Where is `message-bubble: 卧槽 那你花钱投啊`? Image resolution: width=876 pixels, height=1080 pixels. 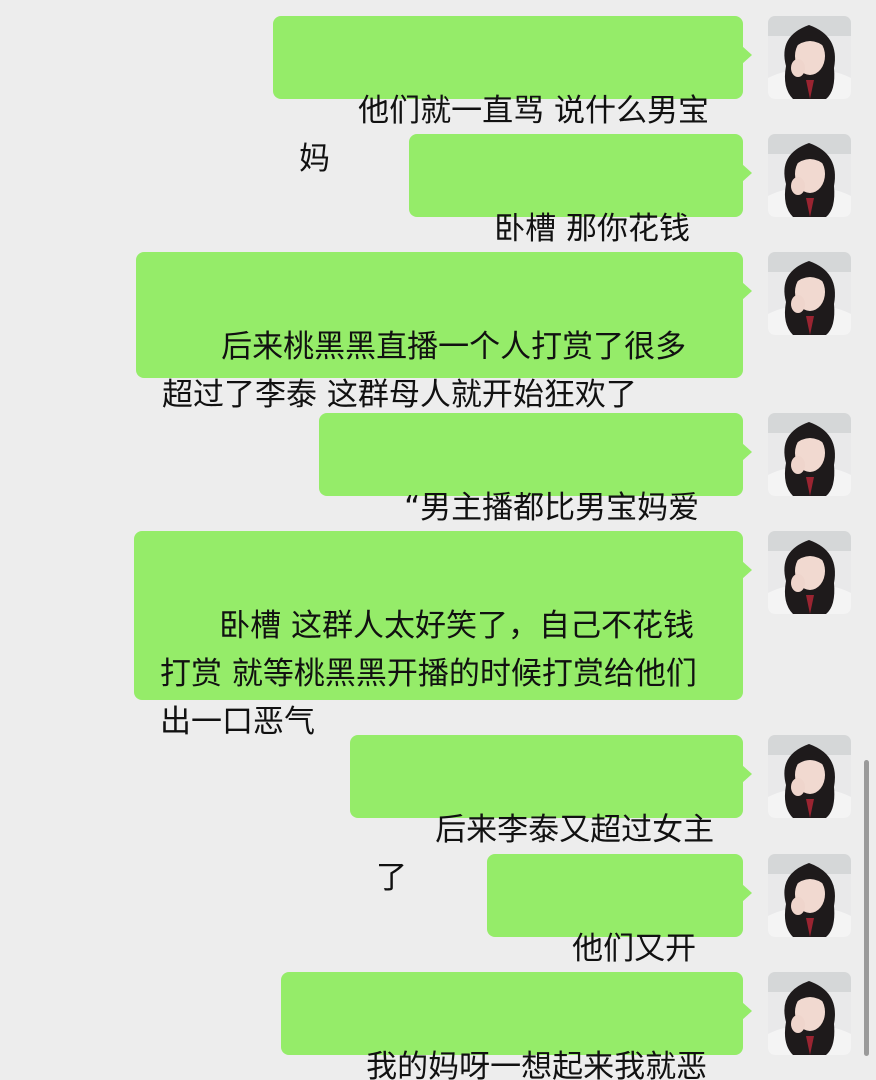 message-bubble: 卧槽 那你花钱投啊 is located at coordinates (580, 214).